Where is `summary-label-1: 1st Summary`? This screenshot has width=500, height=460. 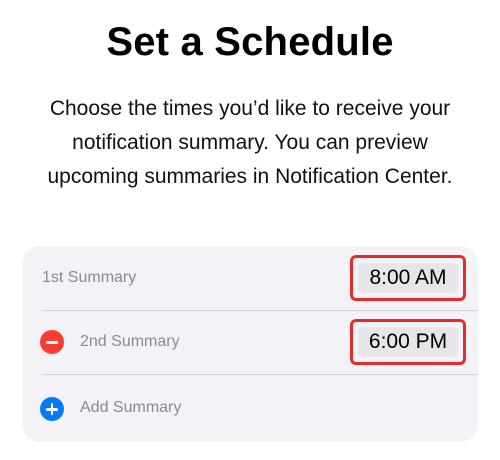
summary-label-1: 1st Summary is located at coordinates (89, 277).